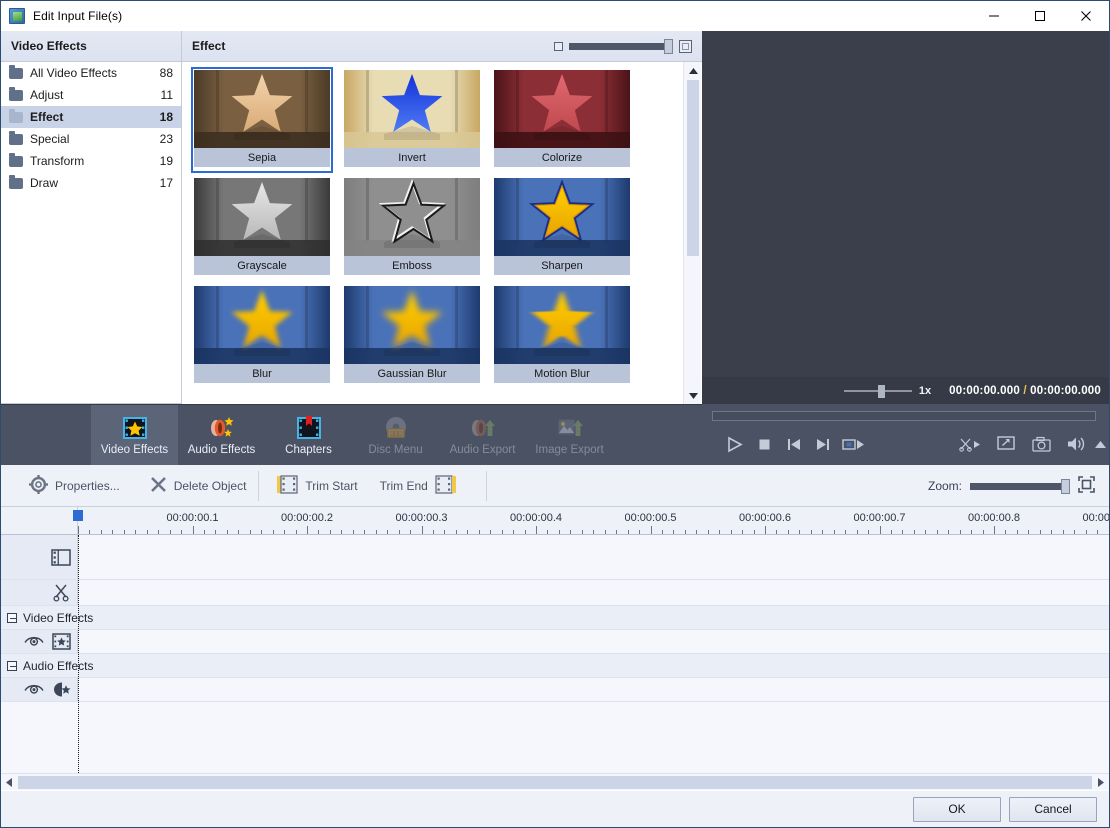 Image resolution: width=1110 pixels, height=828 pixels. What do you see at coordinates (262, 336) in the screenshot?
I see `effect-tile-blur: Blur` at bounding box center [262, 336].